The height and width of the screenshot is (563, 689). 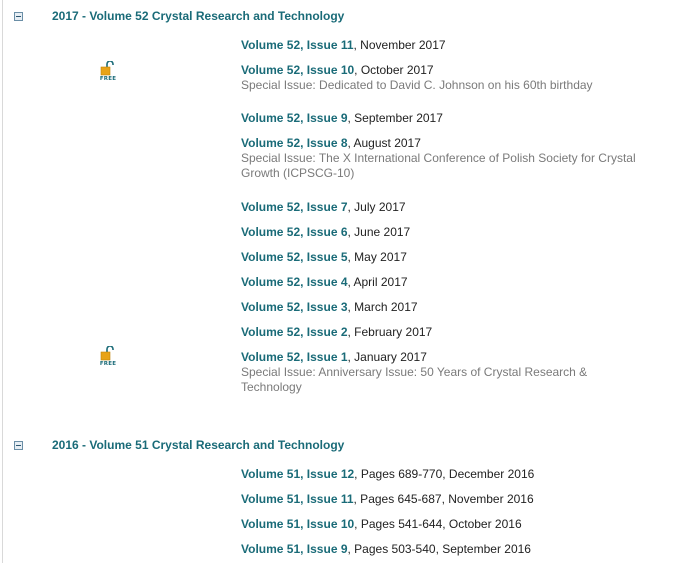 What do you see at coordinates (294, 282) in the screenshot?
I see `issue-link: Volume 52, Issue 4` at bounding box center [294, 282].